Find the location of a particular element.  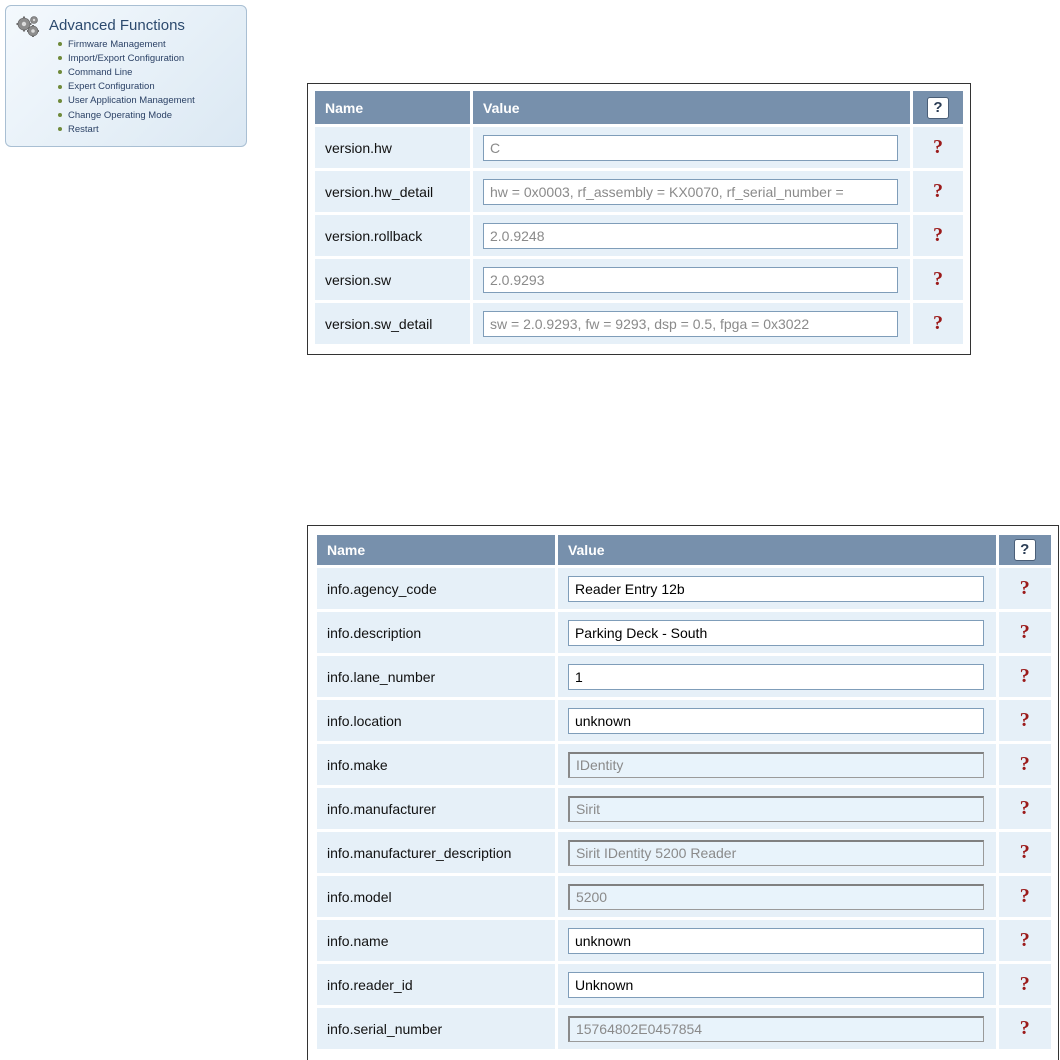

table-row: info.name? is located at coordinates (684, 940).